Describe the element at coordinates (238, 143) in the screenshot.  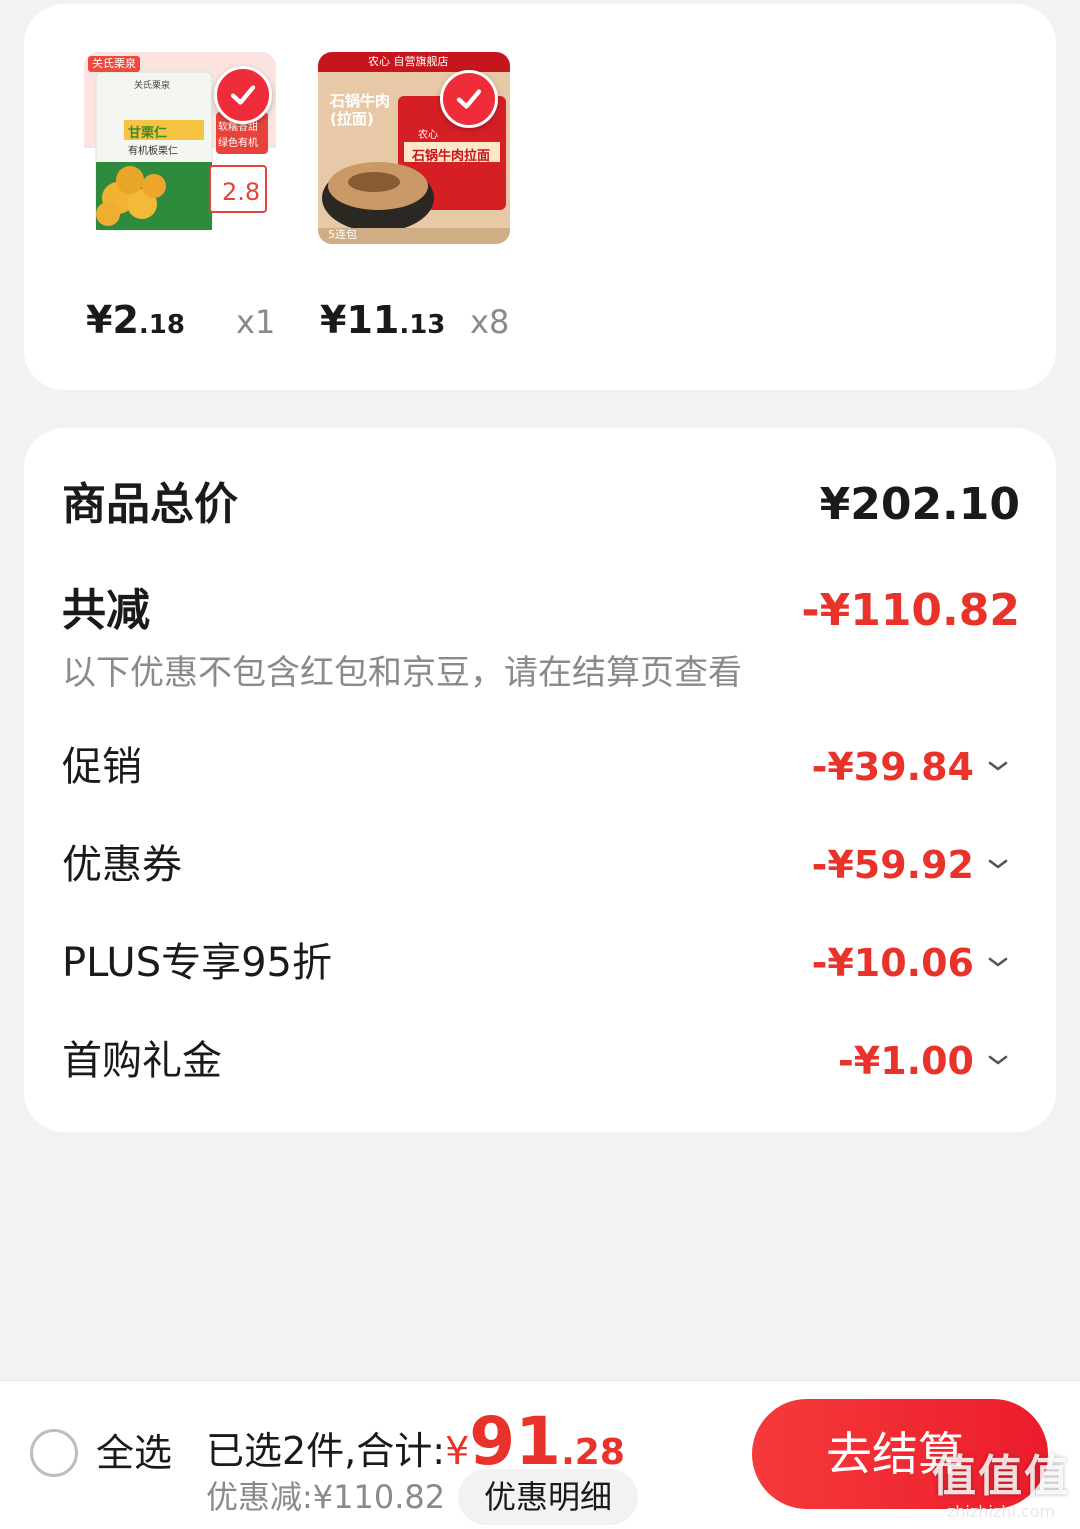
I see `product-image-text: 绿色有机` at that location.